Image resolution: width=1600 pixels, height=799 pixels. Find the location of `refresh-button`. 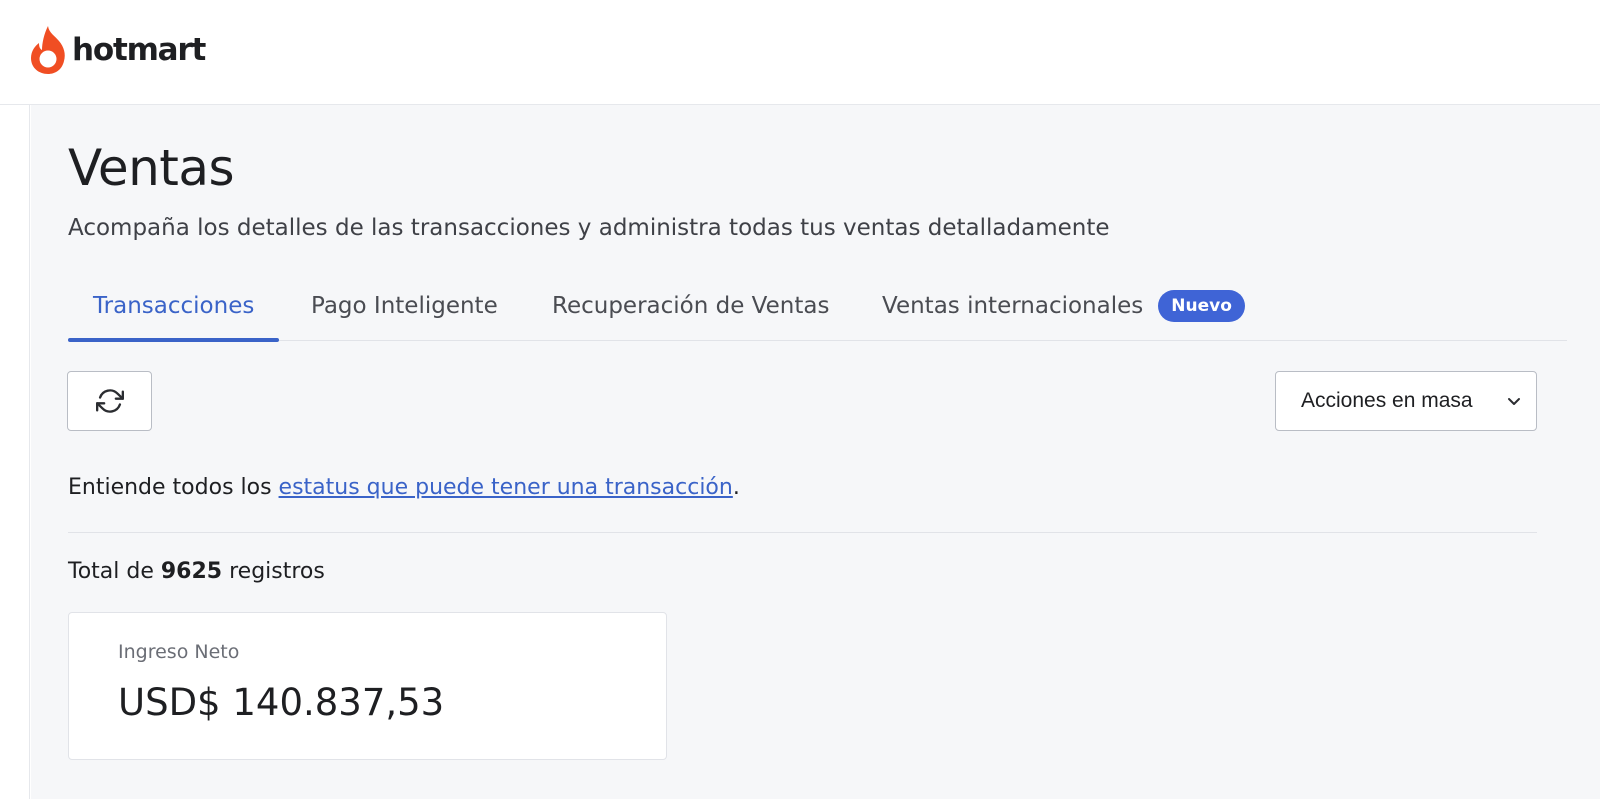

refresh-button is located at coordinates (109, 401).